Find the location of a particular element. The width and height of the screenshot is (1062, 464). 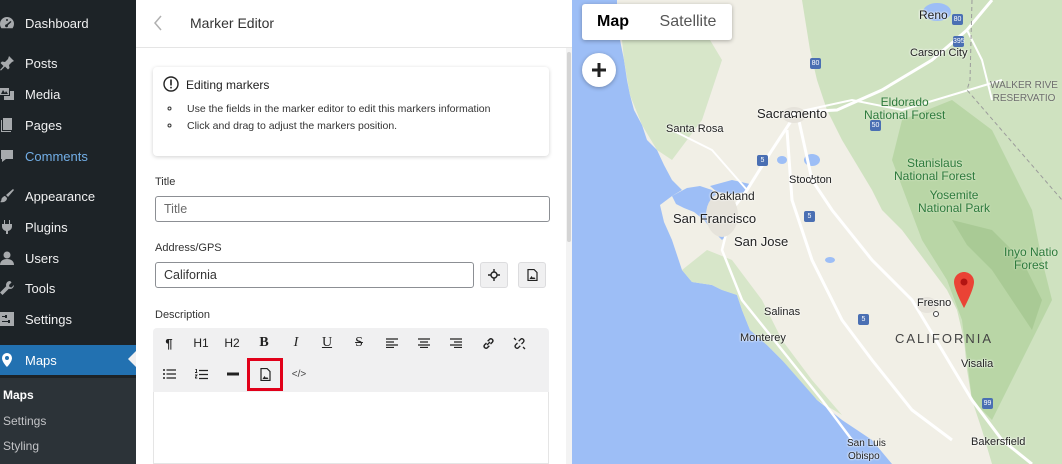

map-type-map-button: Map is located at coordinates (613, 22).